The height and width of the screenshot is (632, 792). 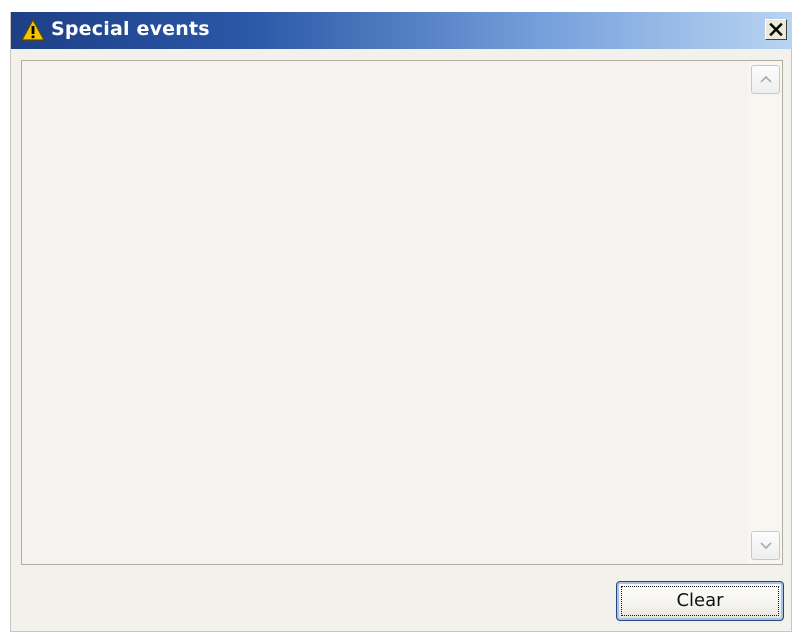 I want to click on clear-button-label: Clear, so click(x=700, y=600).